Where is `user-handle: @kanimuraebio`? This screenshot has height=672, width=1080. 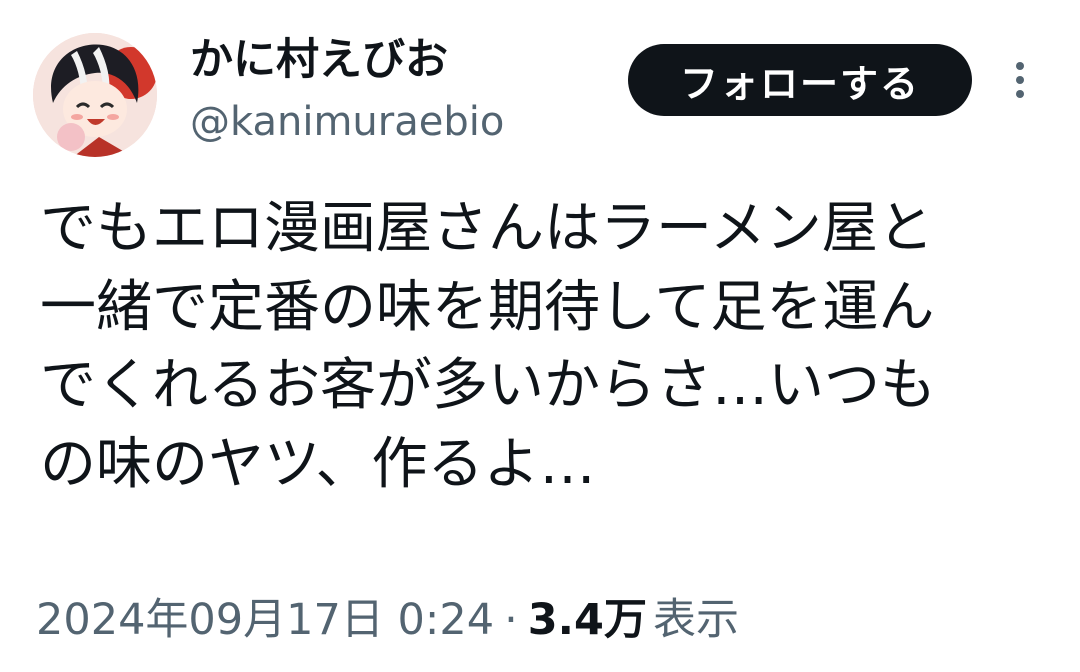
user-handle: @kanimuraebio is located at coordinates (347, 122).